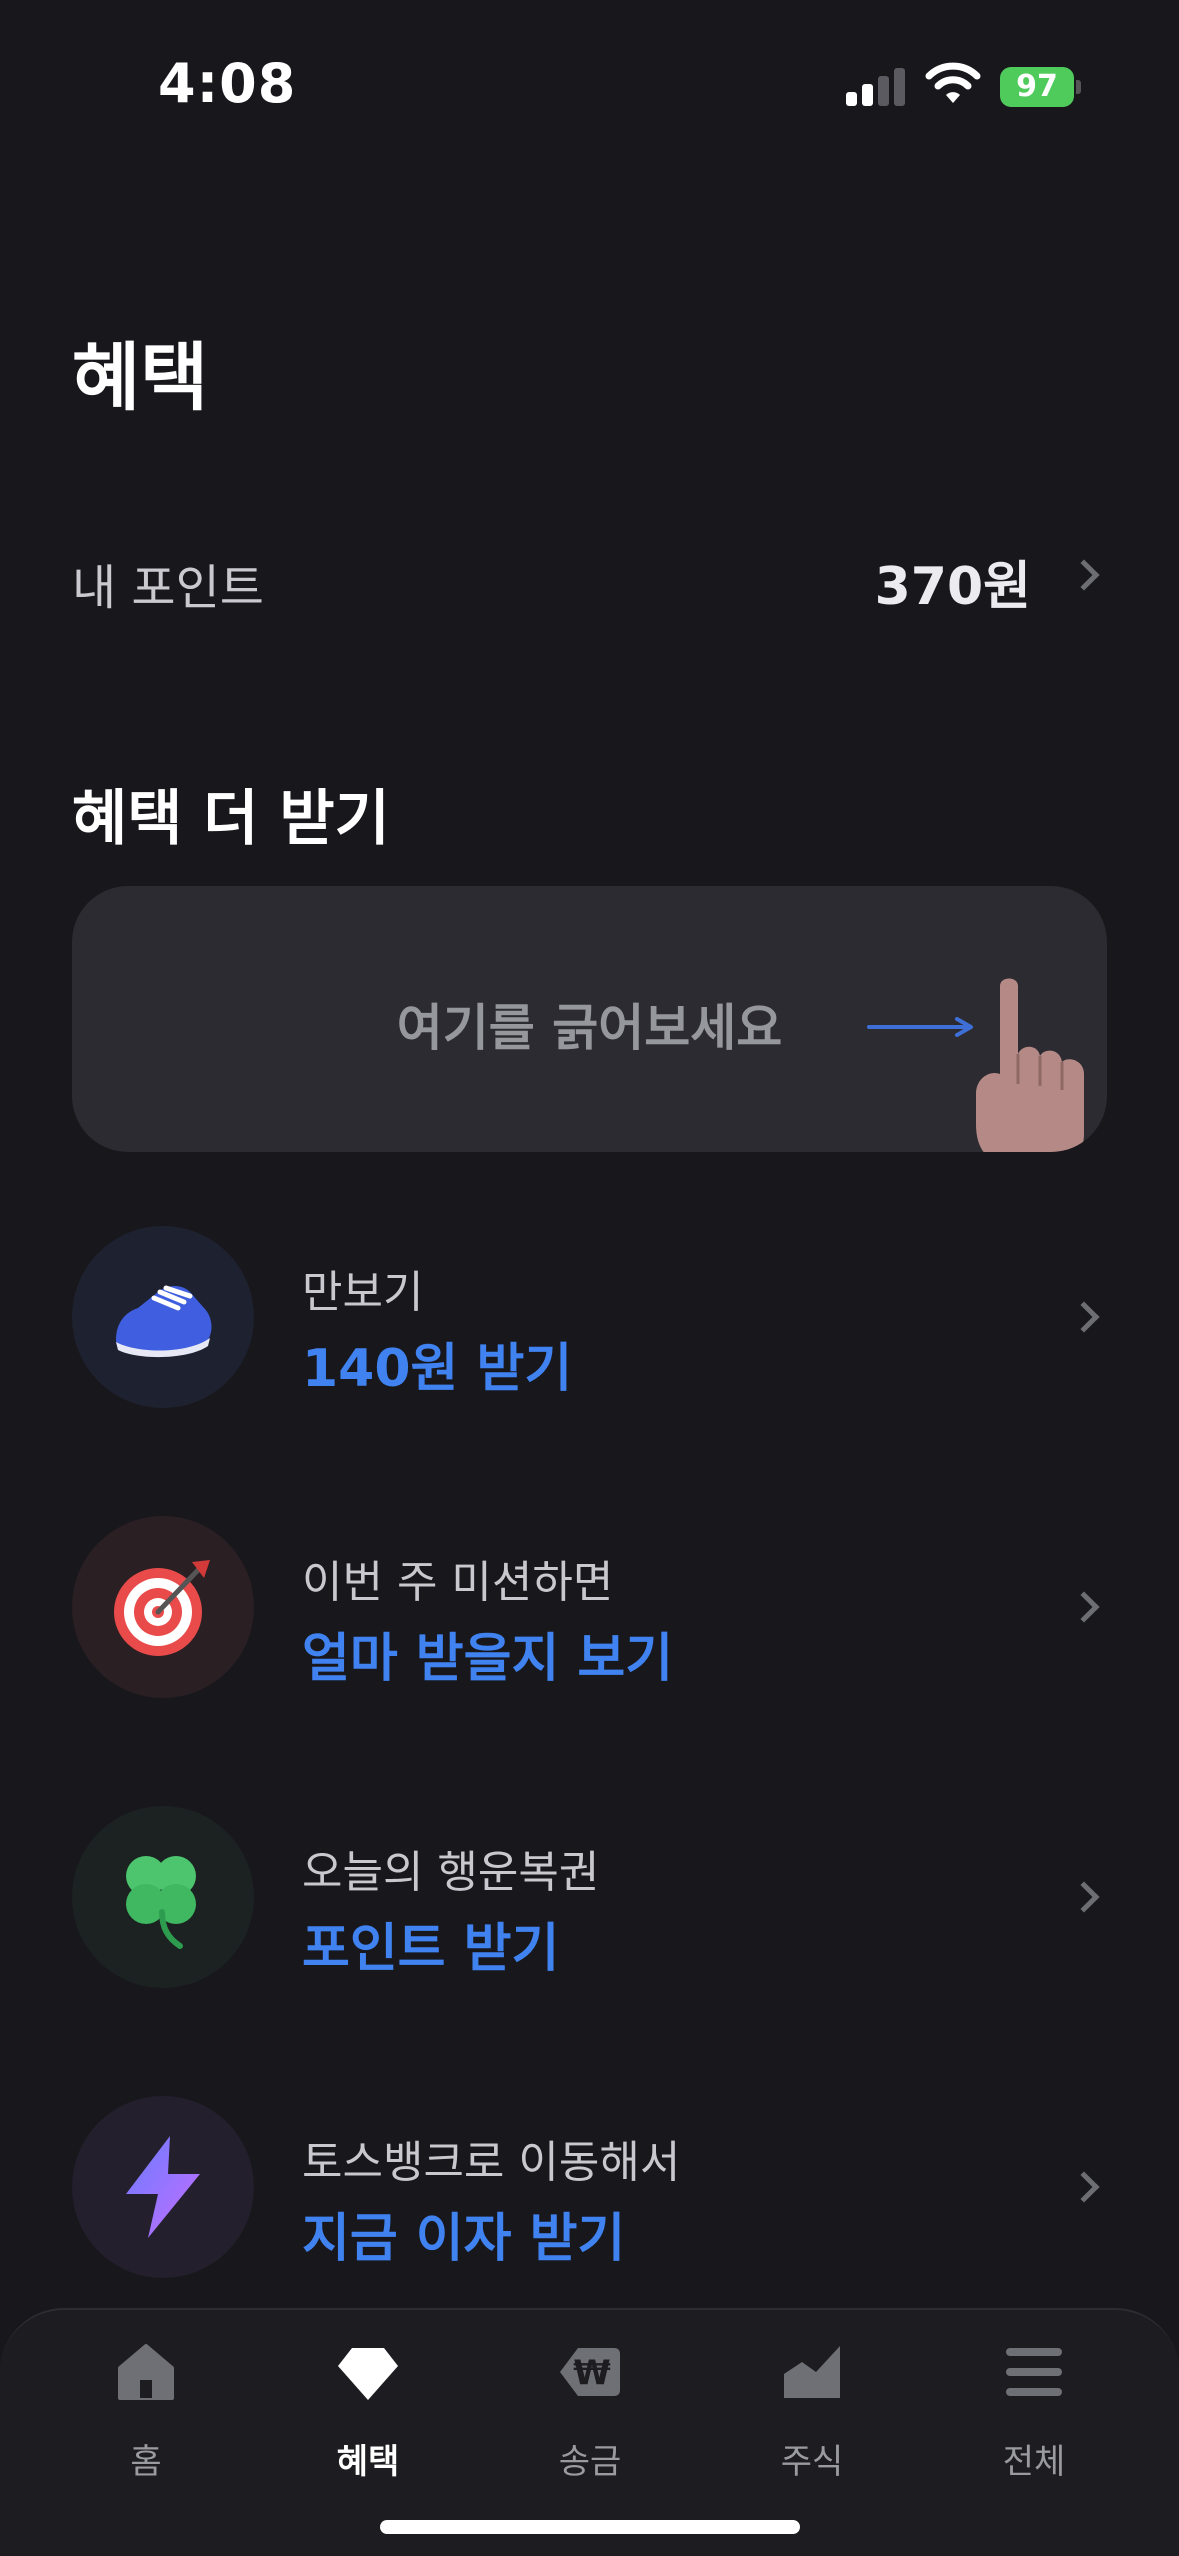 The image size is (1179, 2556). Describe the element at coordinates (491, 2162) in the screenshot. I see `benefit-subtitle: 토스뱅크로 이동해서` at that location.